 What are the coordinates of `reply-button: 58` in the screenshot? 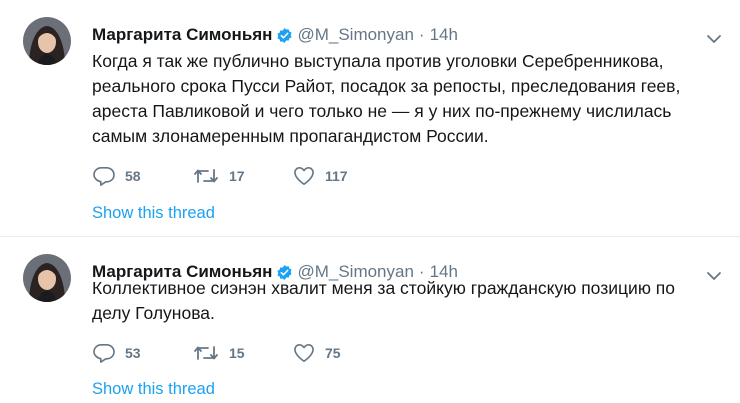 It's located at (143, 176).